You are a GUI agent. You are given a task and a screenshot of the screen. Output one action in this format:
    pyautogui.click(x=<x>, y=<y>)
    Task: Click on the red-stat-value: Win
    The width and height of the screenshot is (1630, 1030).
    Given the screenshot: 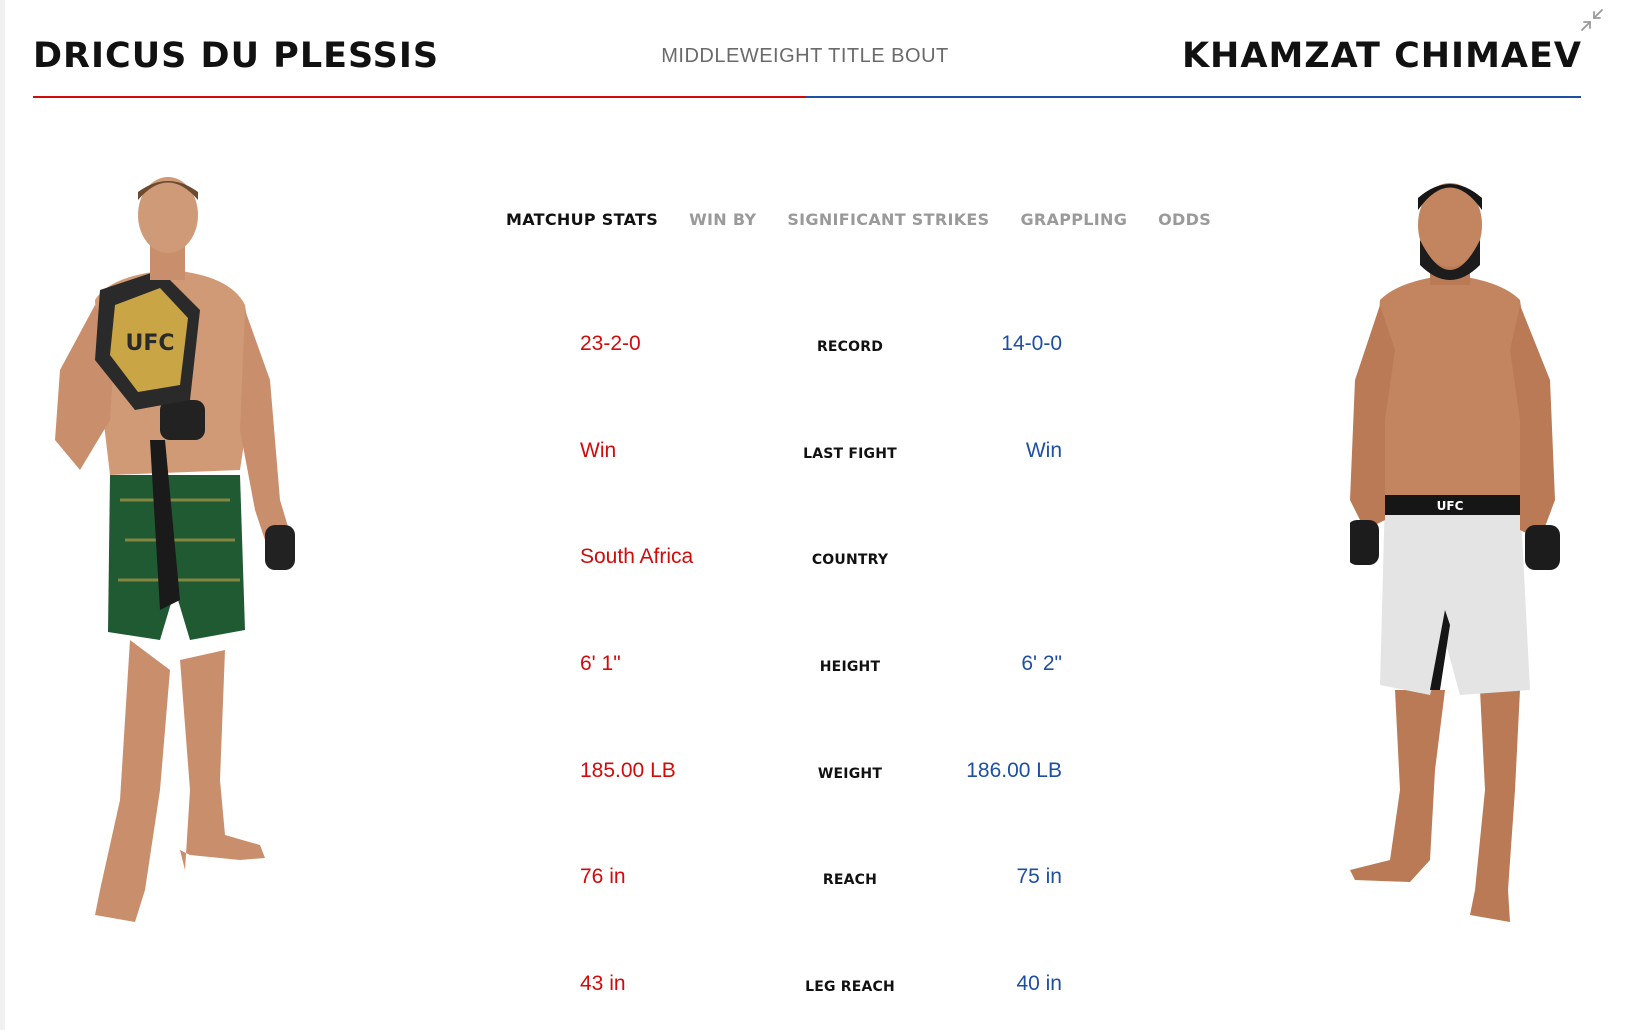 What is the action you would take?
    pyautogui.click(x=598, y=450)
    